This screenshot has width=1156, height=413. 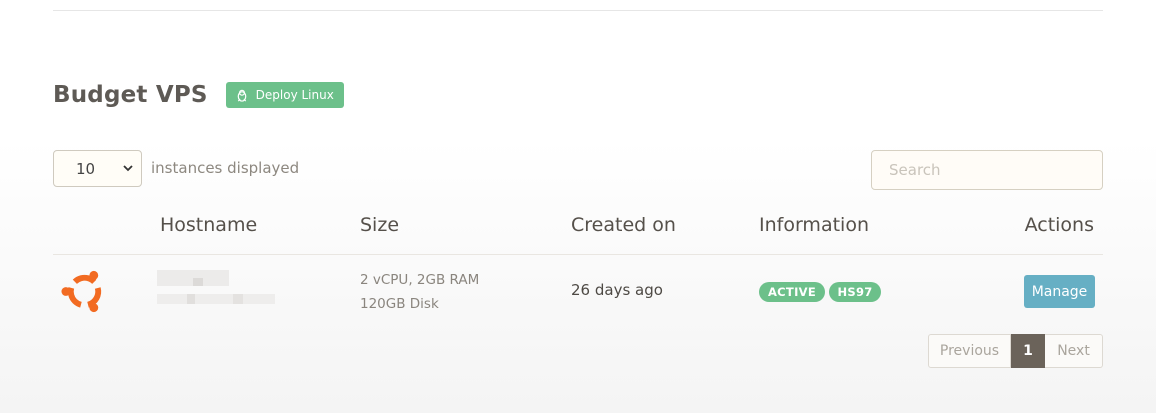 I want to click on size-cell: 2 vCPU, 2GB RAM 120GB Disk, so click(x=419, y=292).